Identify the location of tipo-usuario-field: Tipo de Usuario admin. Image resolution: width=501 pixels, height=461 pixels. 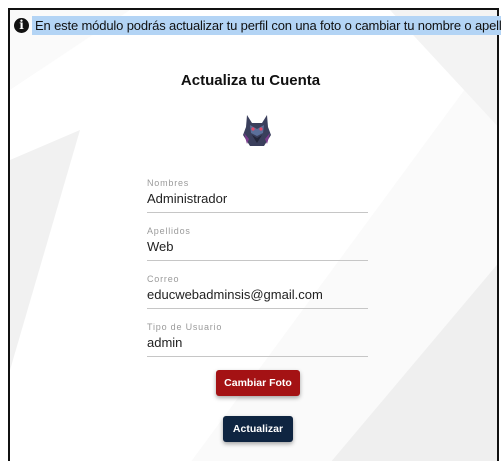
(257, 339).